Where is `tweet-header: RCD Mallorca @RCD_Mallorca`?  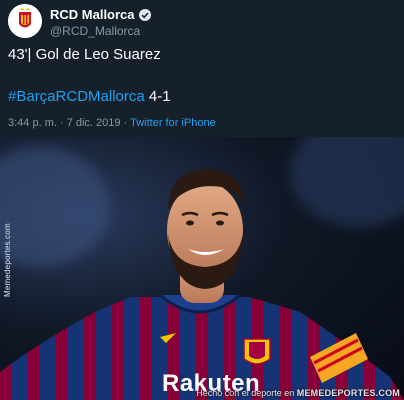 tweet-header: RCD Mallorca @RCD_Mallorca is located at coordinates (203, 22).